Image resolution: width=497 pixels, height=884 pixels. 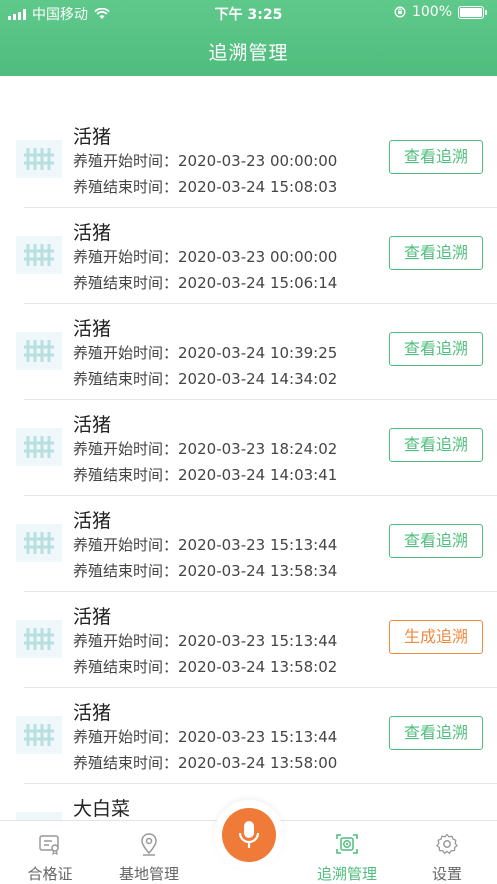 I want to click on end-time: 养殖结束时间：2020-03-24 15:08:03, so click(x=205, y=186).